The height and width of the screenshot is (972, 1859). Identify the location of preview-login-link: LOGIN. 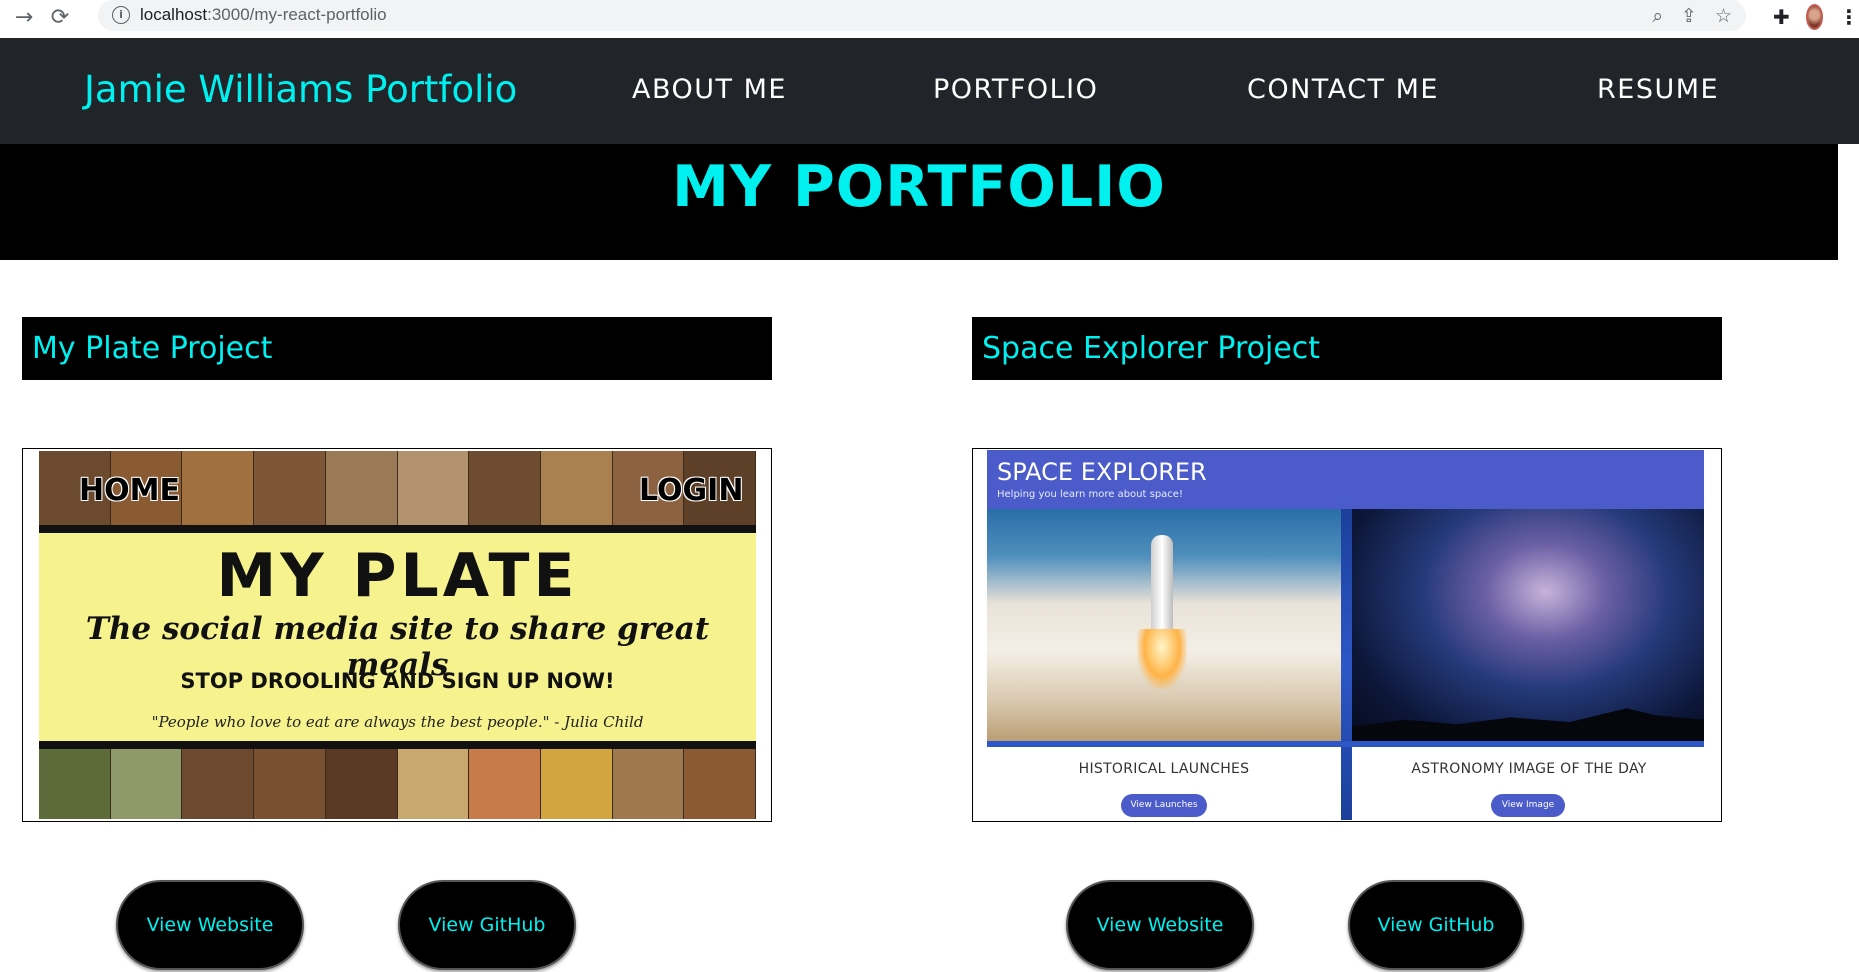
(691, 490).